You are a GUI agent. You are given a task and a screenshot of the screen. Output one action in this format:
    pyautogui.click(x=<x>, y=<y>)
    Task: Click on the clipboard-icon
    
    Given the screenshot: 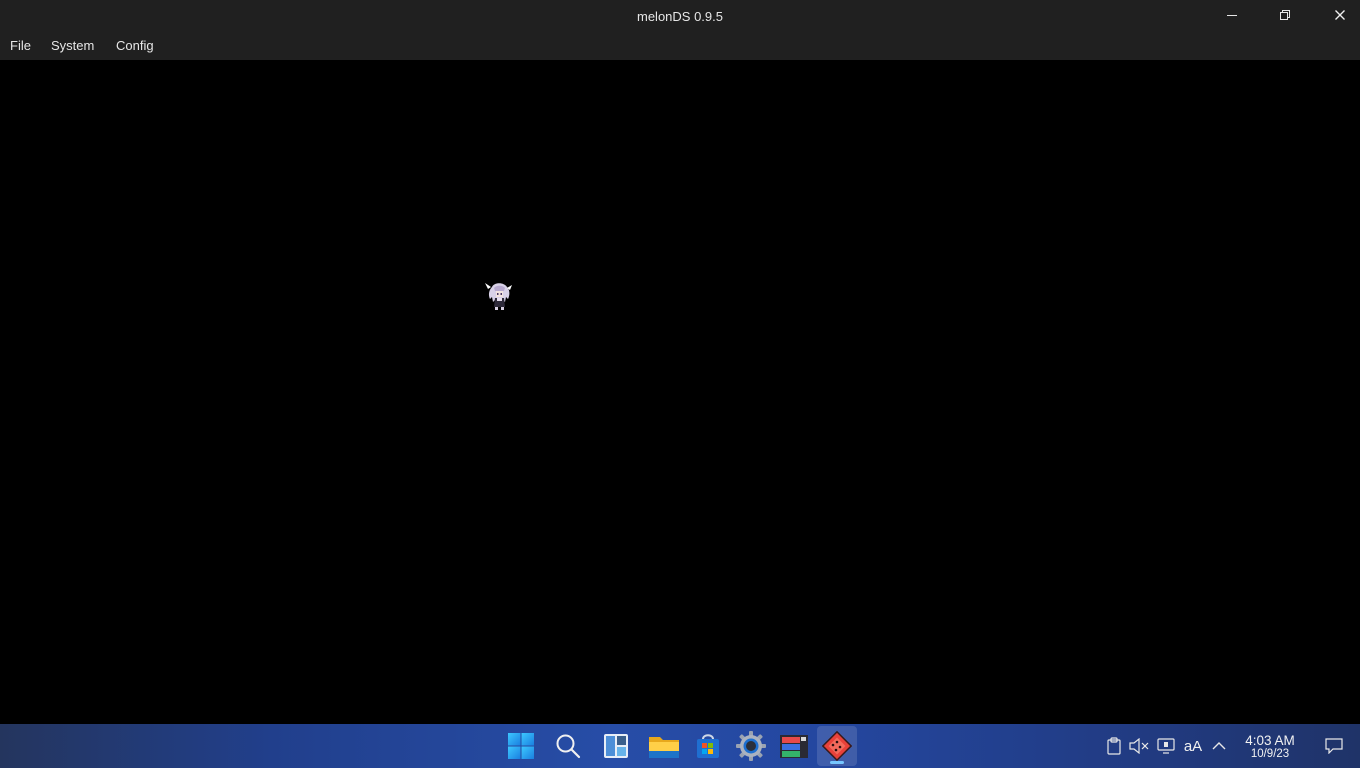 What is the action you would take?
    pyautogui.click(x=1114, y=746)
    